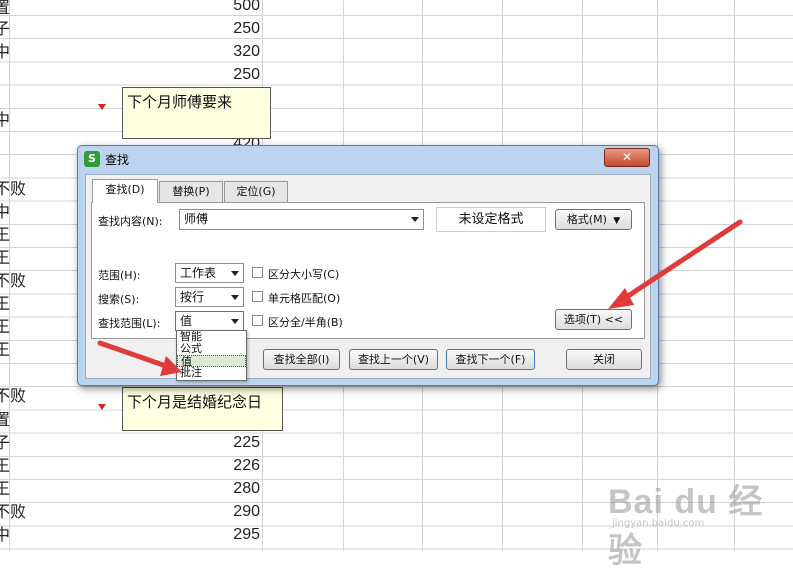 The height and width of the screenshot is (572, 793). Describe the element at coordinates (491, 219) in the screenshot. I see `format-status: 未设定格式` at that location.